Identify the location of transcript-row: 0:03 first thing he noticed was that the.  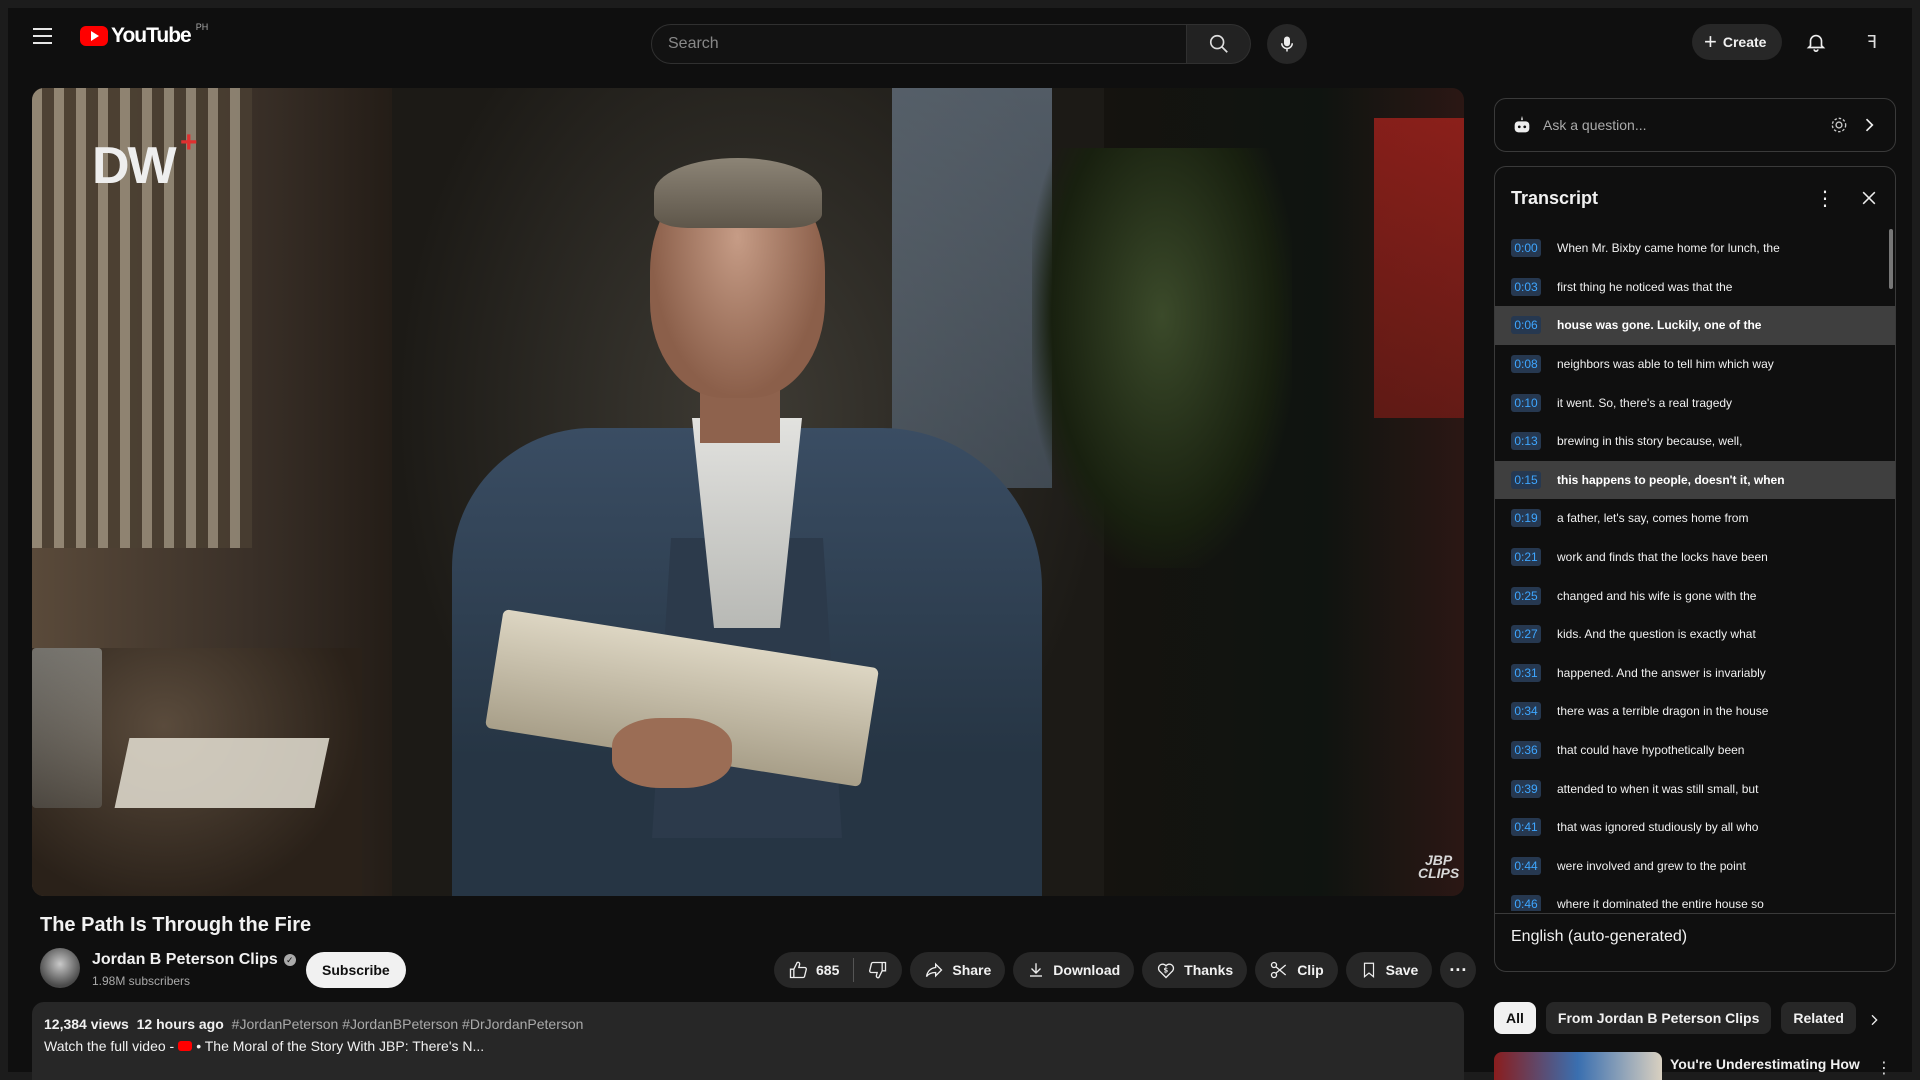
(1695, 287).